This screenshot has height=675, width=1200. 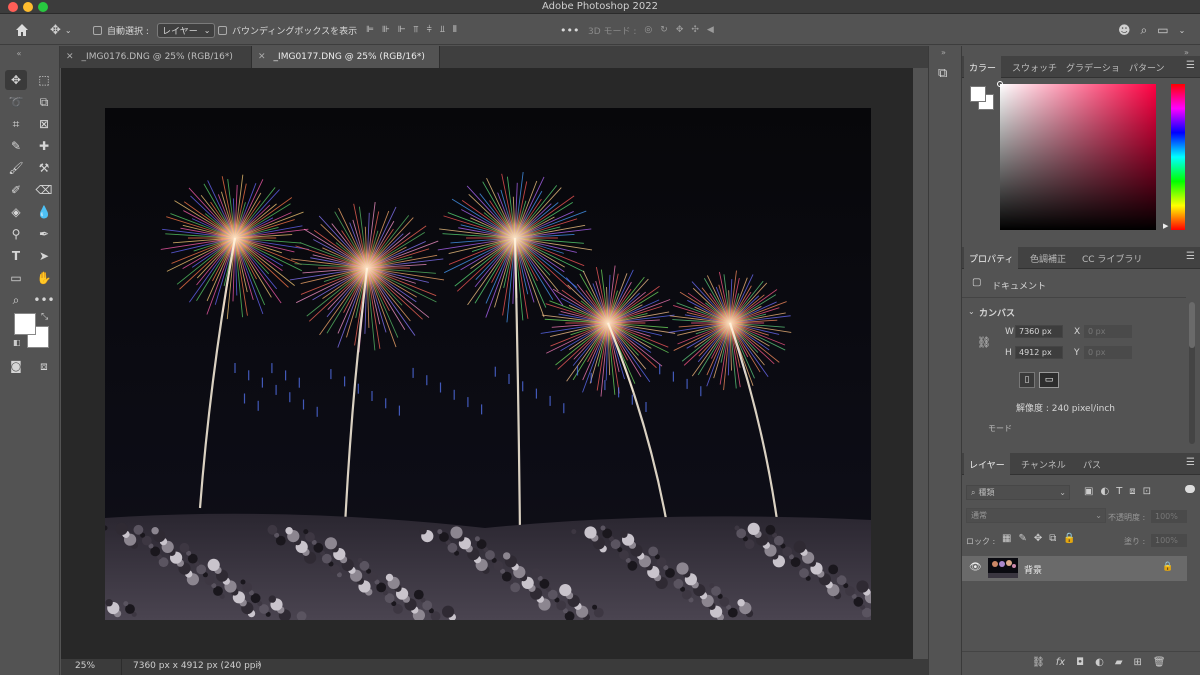 I want to click on picker-handle, so click(x=1000, y=84).